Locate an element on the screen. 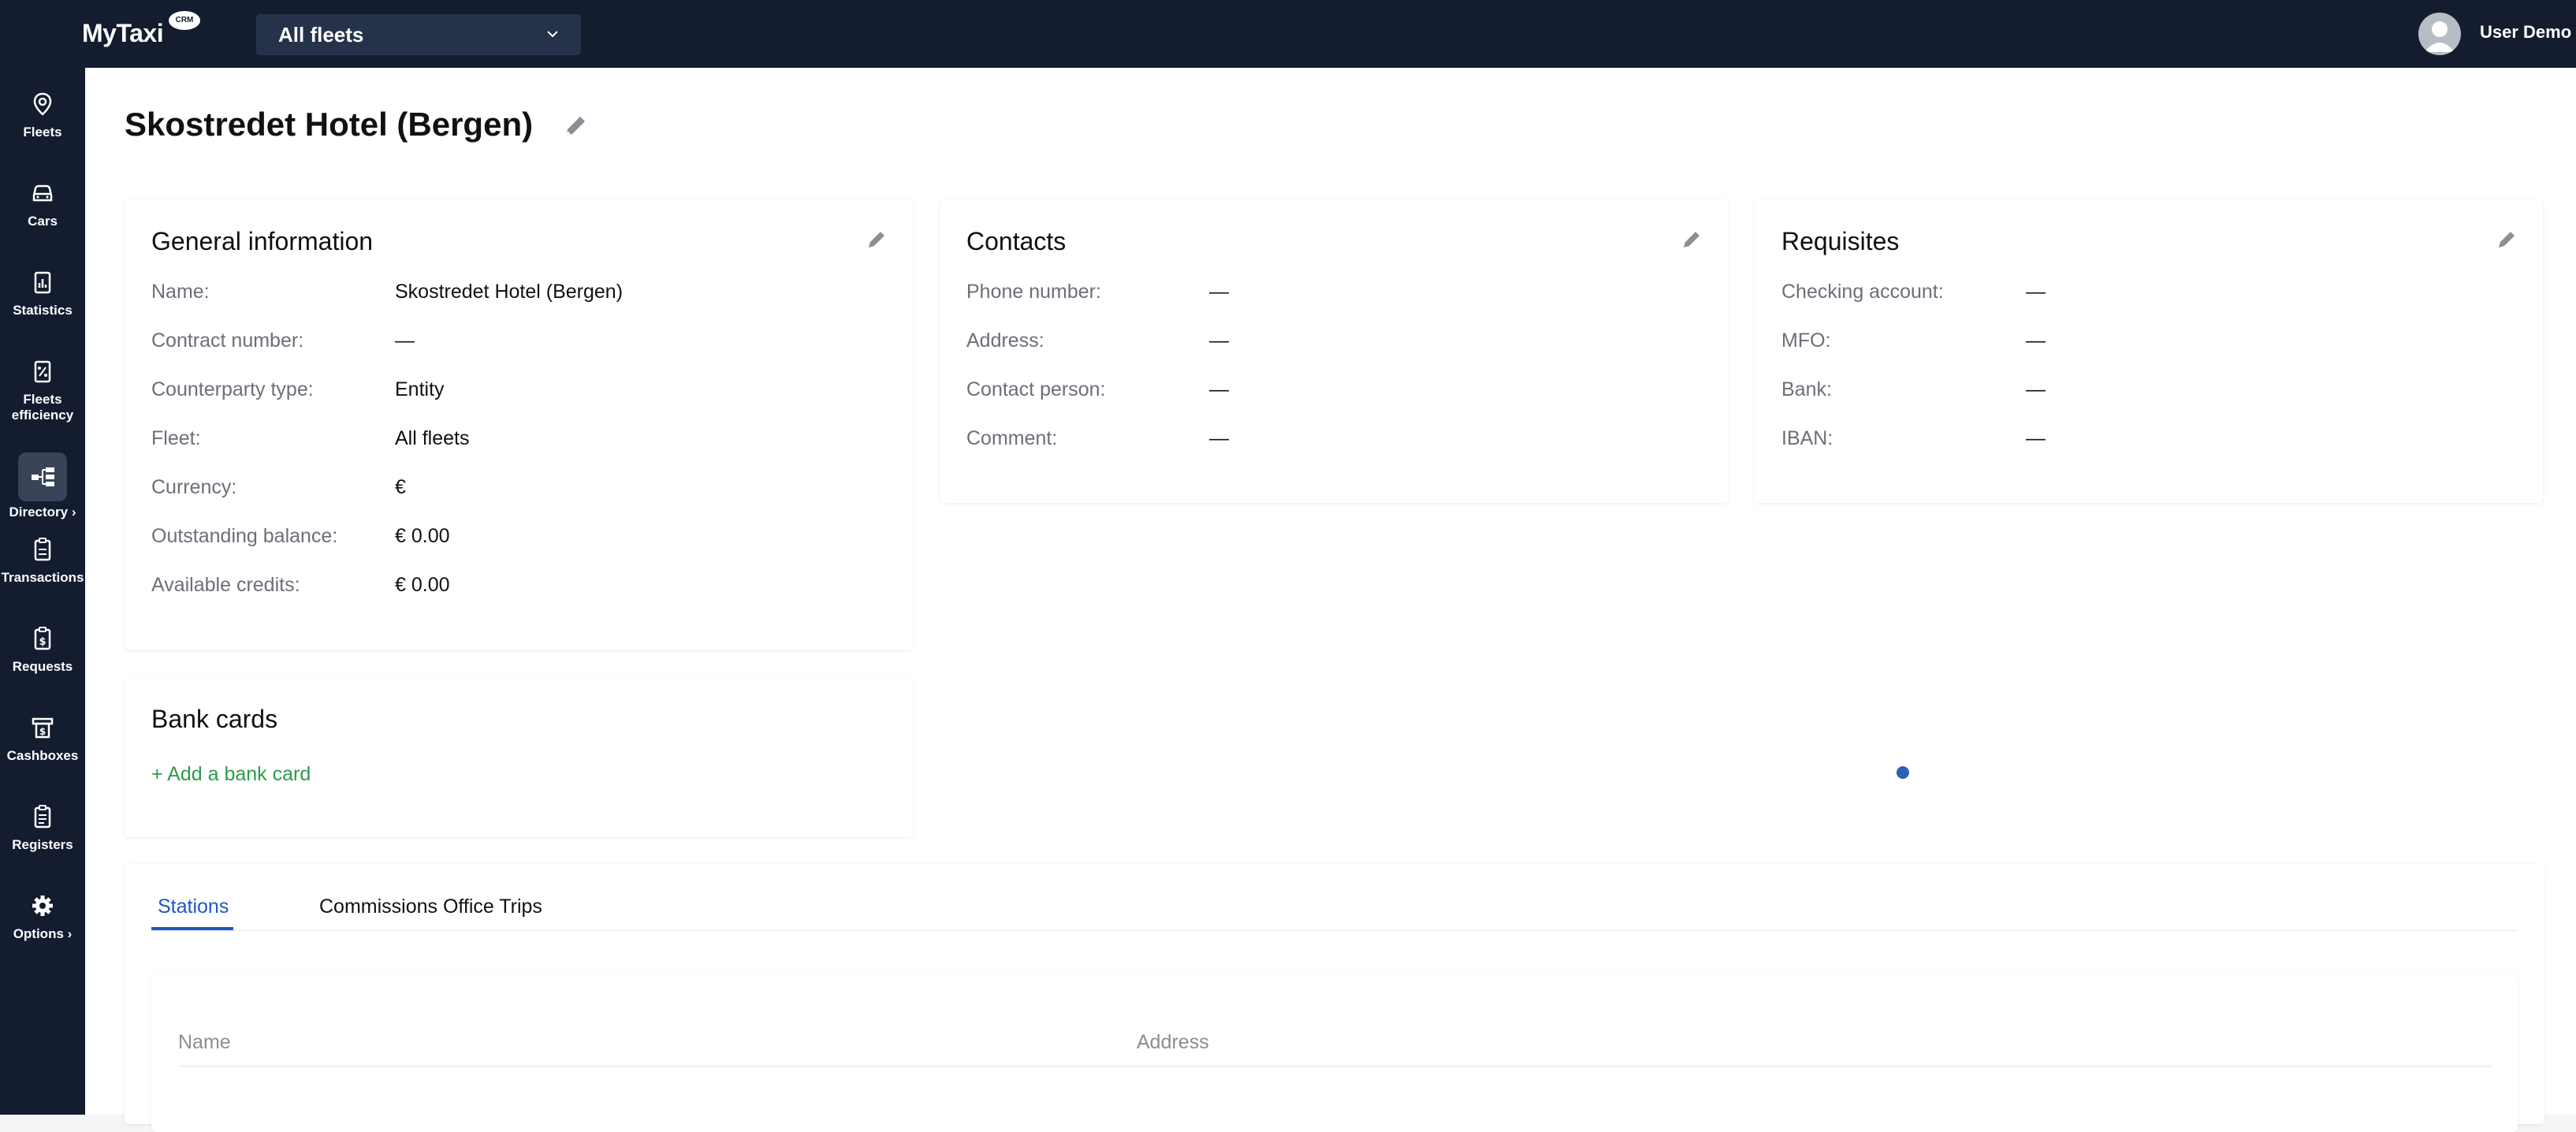 The width and height of the screenshot is (2576, 1132). fleet-select: All fleets is located at coordinates (418, 34).